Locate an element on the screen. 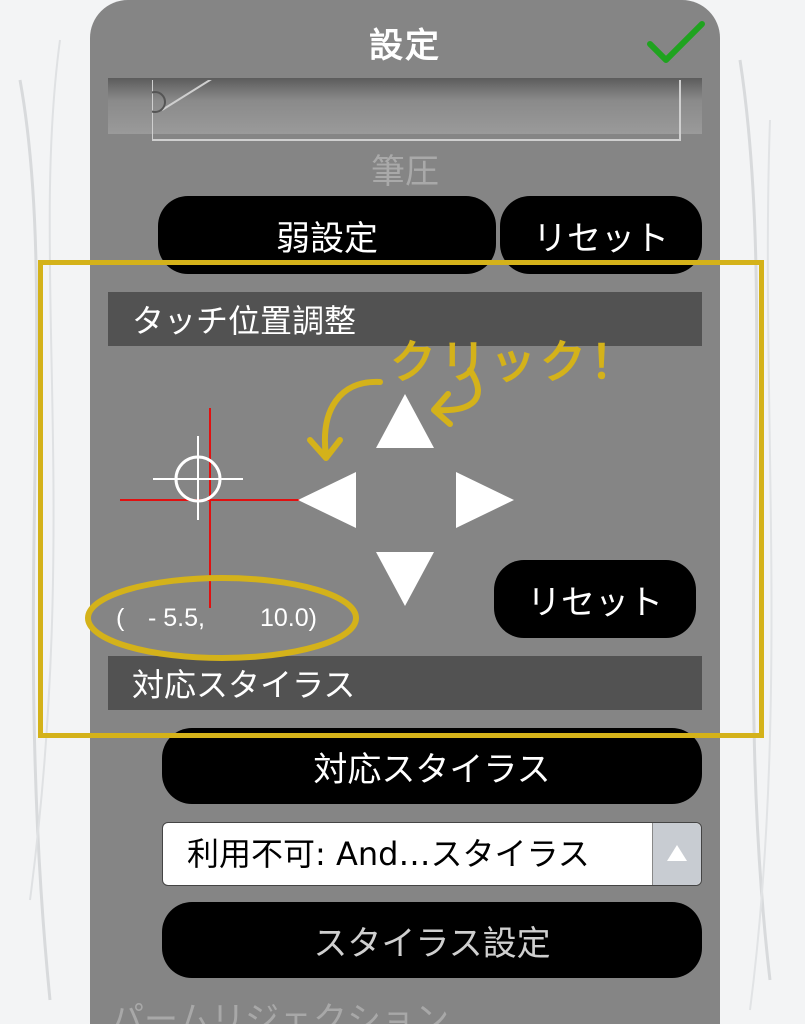 The width and height of the screenshot is (805, 1024). stylus-select: 利用不可: And…スタイラス is located at coordinates (432, 854).